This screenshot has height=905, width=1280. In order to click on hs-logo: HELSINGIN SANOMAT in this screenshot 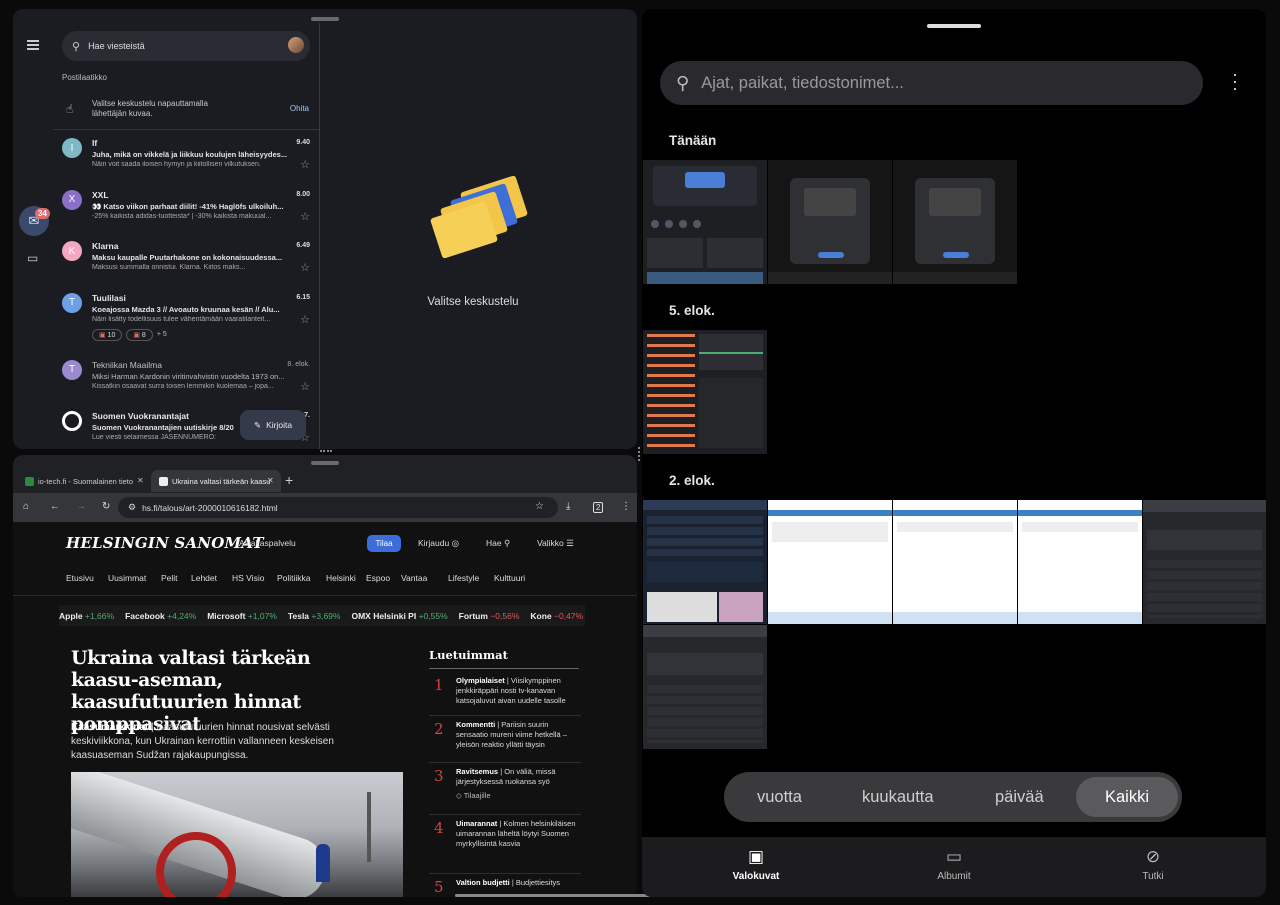, I will do `click(165, 543)`.